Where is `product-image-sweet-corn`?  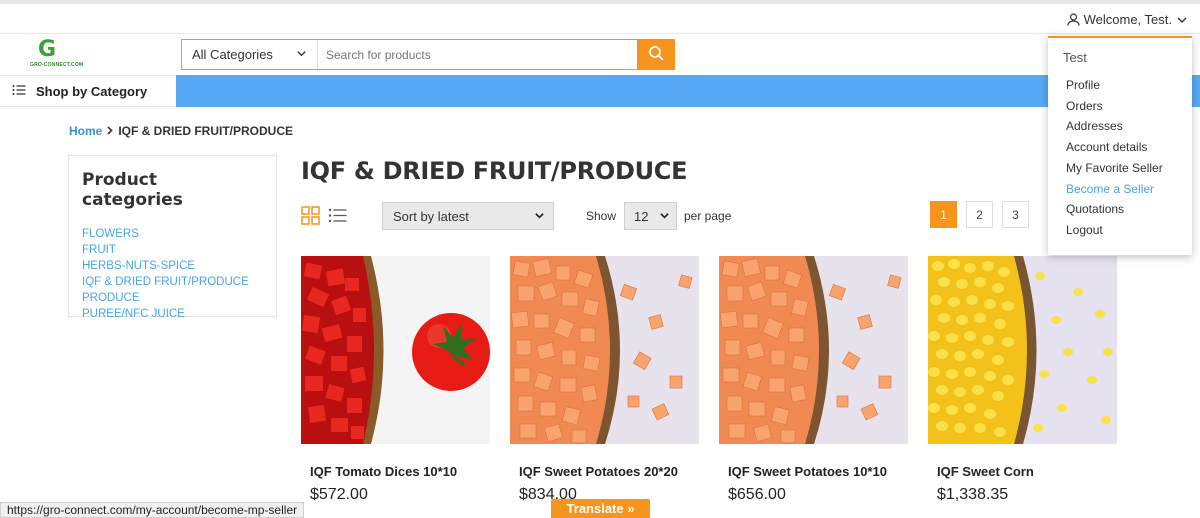
product-image-sweet-corn is located at coordinates (1022, 350).